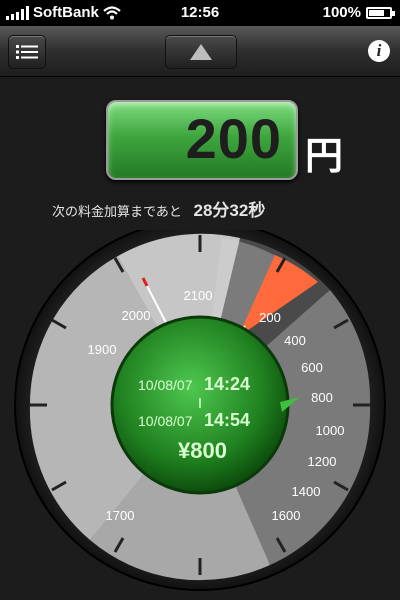 The width and height of the screenshot is (400, 600). What do you see at coordinates (229, 210) in the screenshot?
I see `next-fare-time: 28分32秒` at bounding box center [229, 210].